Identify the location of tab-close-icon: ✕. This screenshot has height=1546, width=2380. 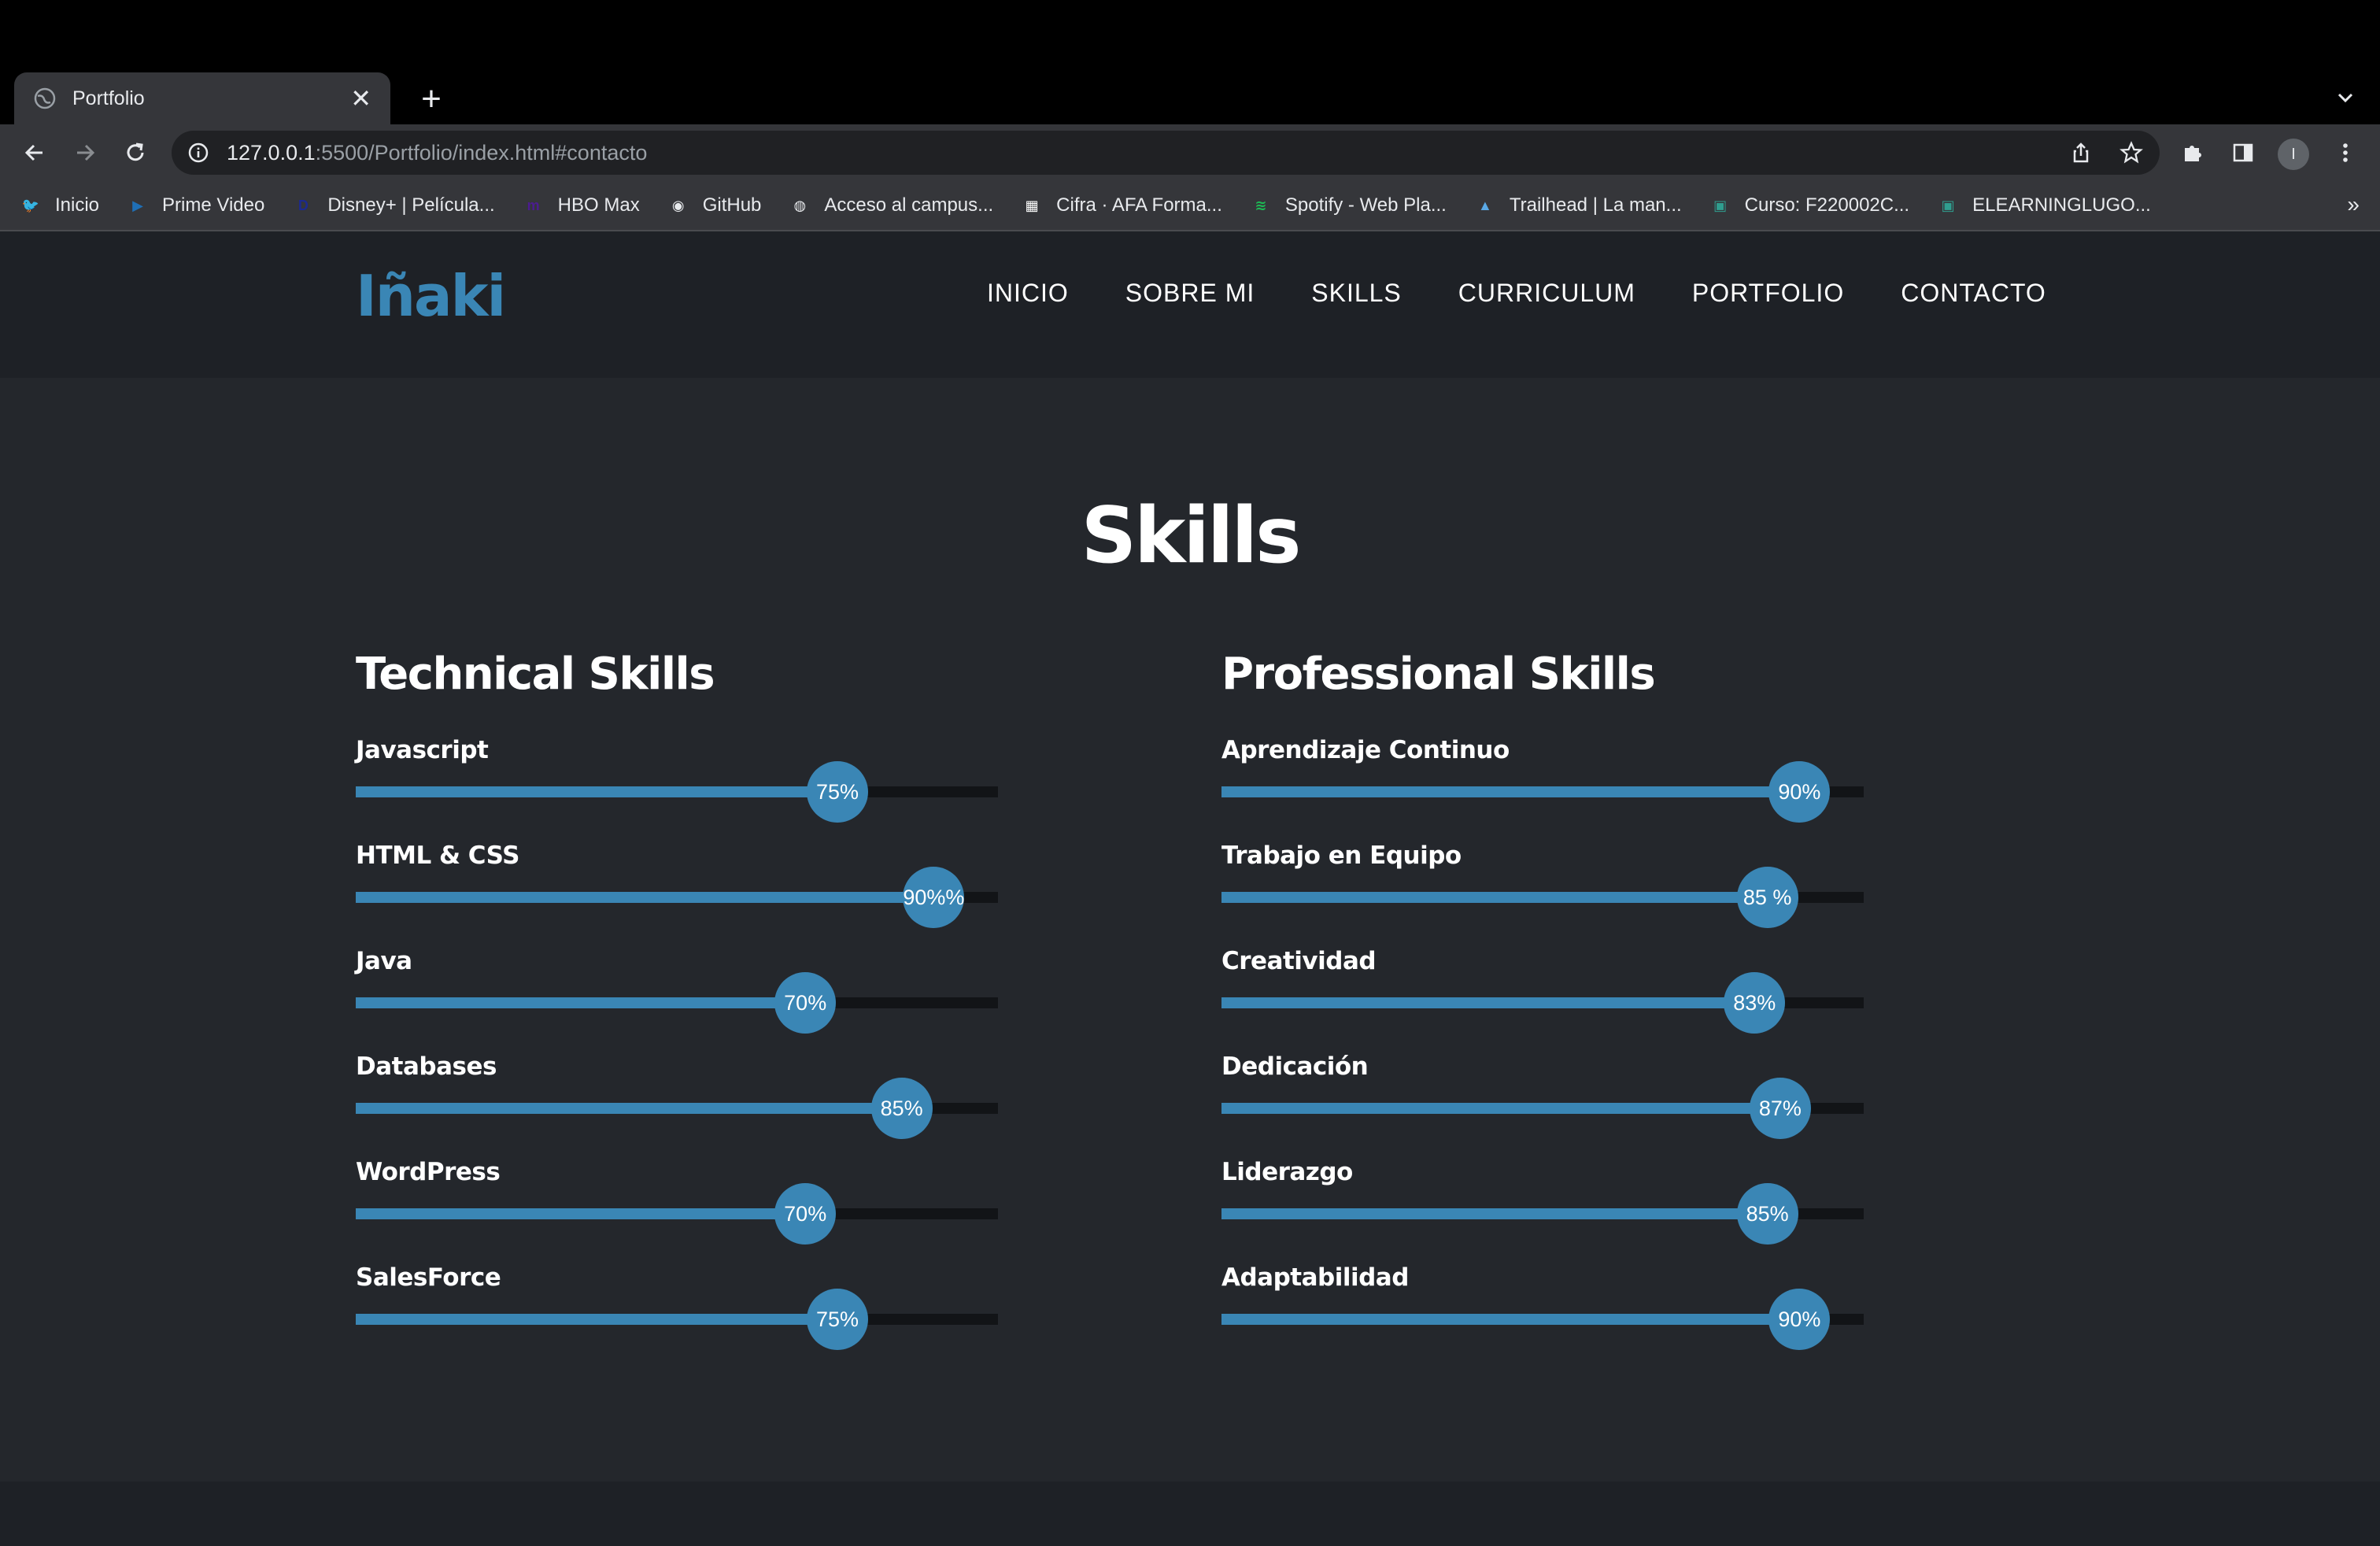
(360, 98).